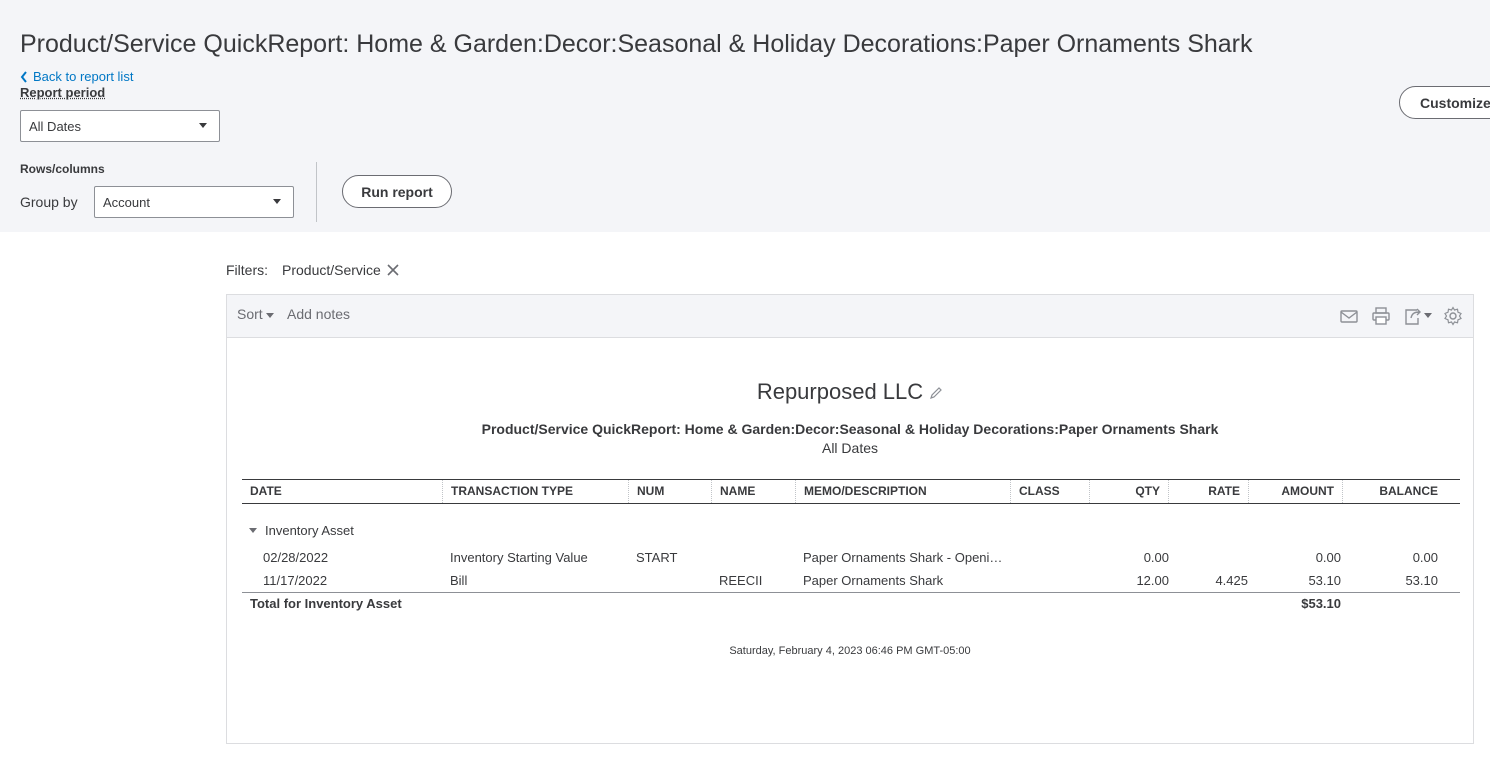 The height and width of the screenshot is (776, 1490). I want to click on column-header-rate: RATE, so click(1209, 491).